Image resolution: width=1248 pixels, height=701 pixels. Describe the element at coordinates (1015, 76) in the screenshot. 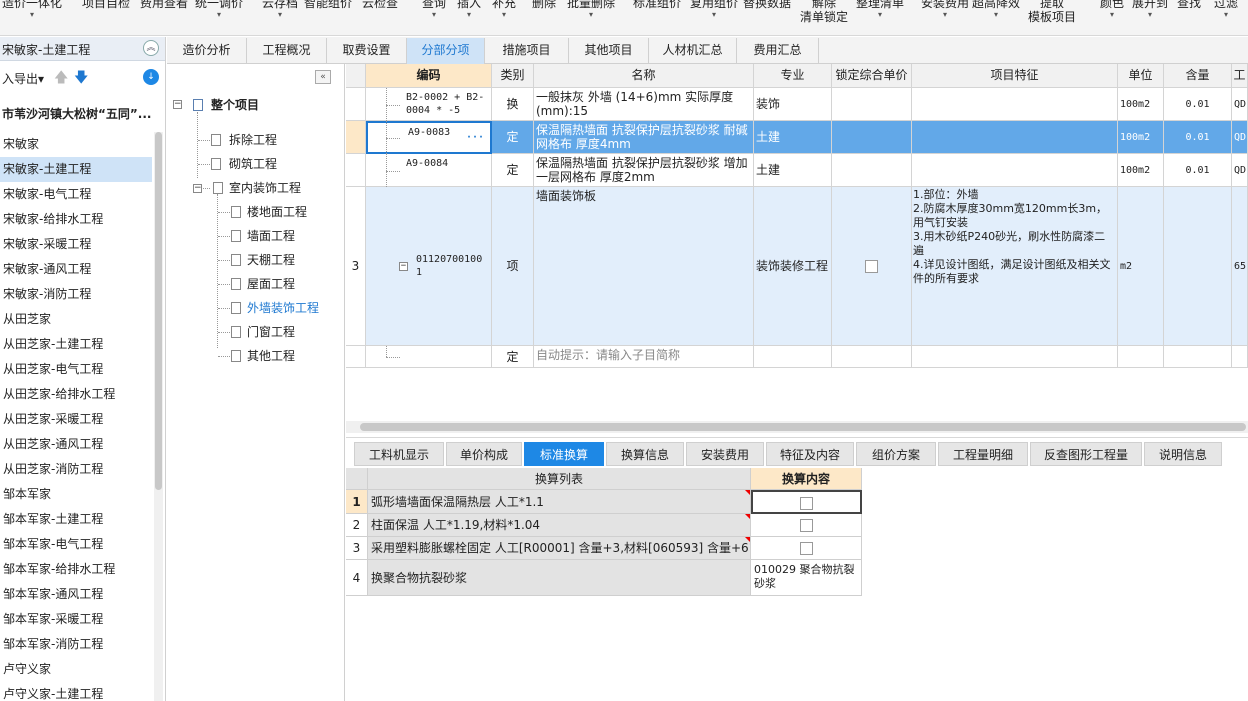

I see `grid-header-5: 项目特征` at that location.